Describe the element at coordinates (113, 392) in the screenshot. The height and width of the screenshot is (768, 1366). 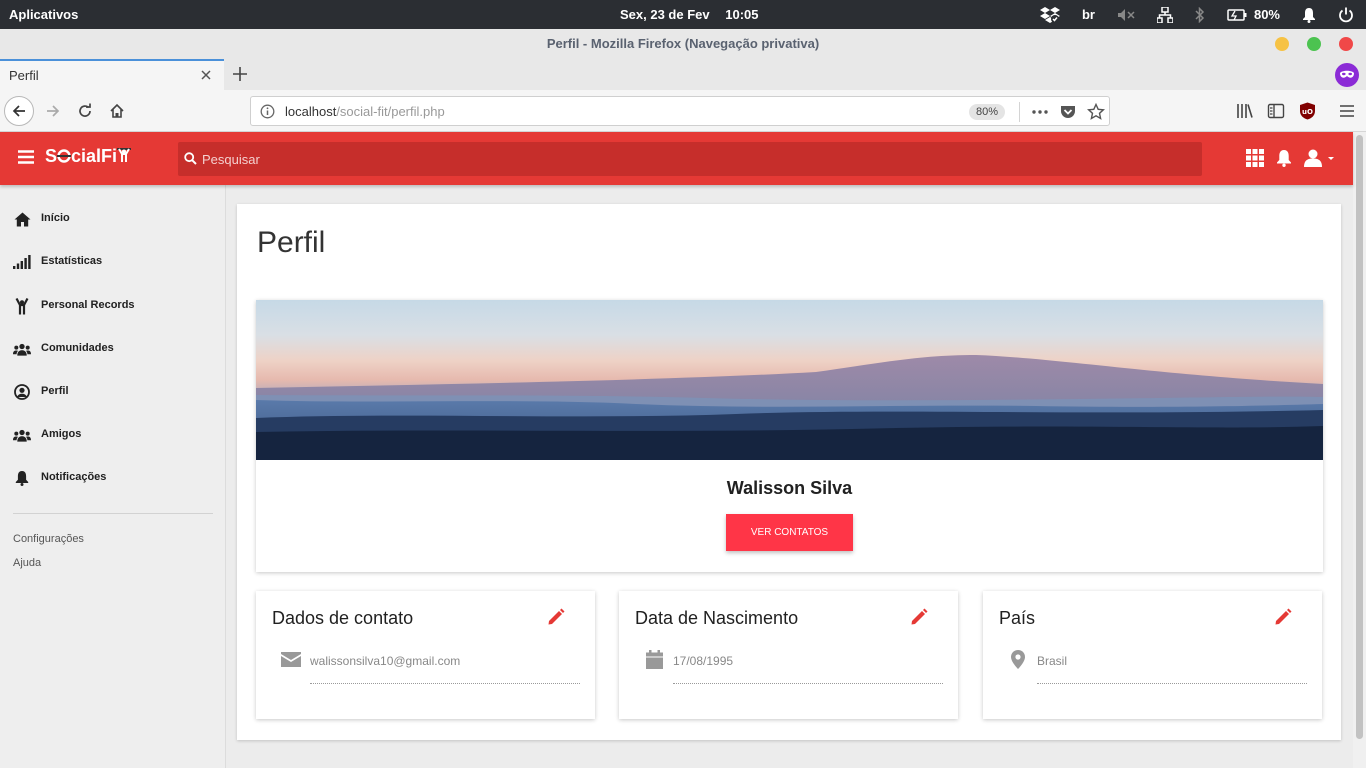
I see `sidebar-item-perfil: Perfil` at that location.